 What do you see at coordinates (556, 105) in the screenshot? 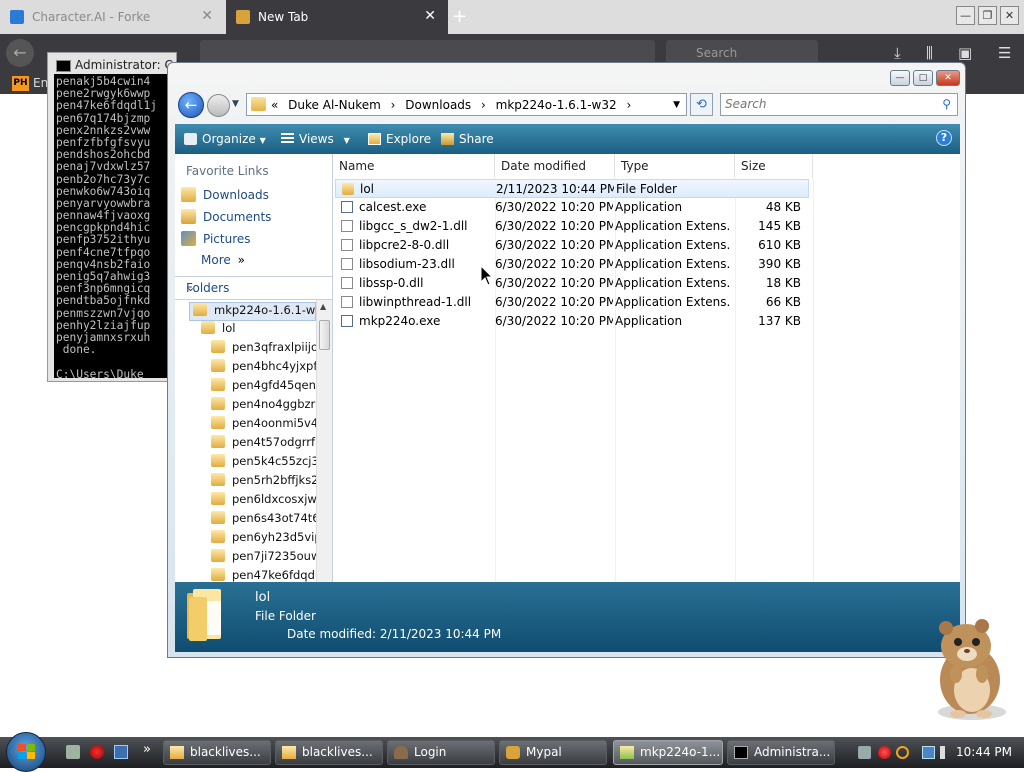
I see `breadcrumb-mkp224o: mkp224o-1.6.1-w32` at bounding box center [556, 105].